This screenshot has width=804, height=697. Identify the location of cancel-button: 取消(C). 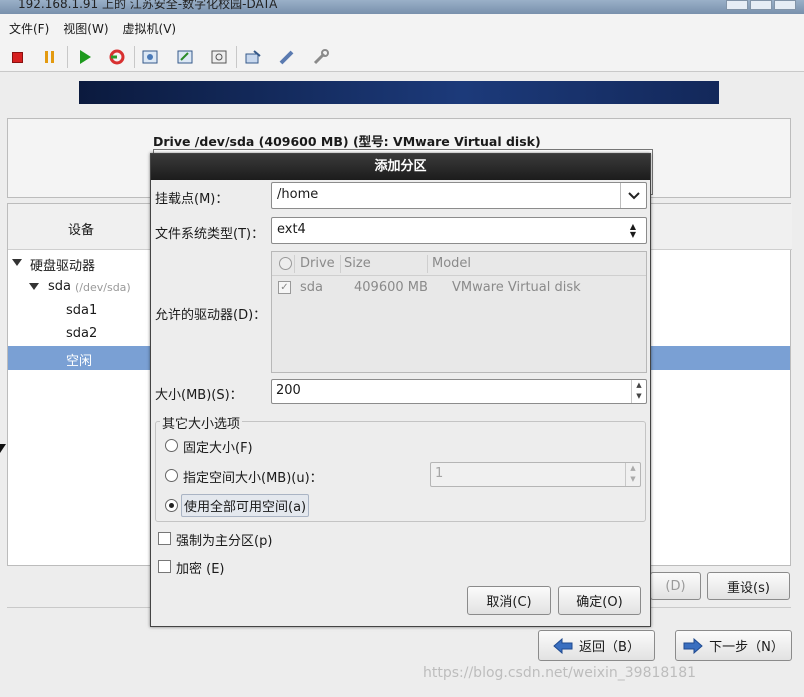
(509, 600).